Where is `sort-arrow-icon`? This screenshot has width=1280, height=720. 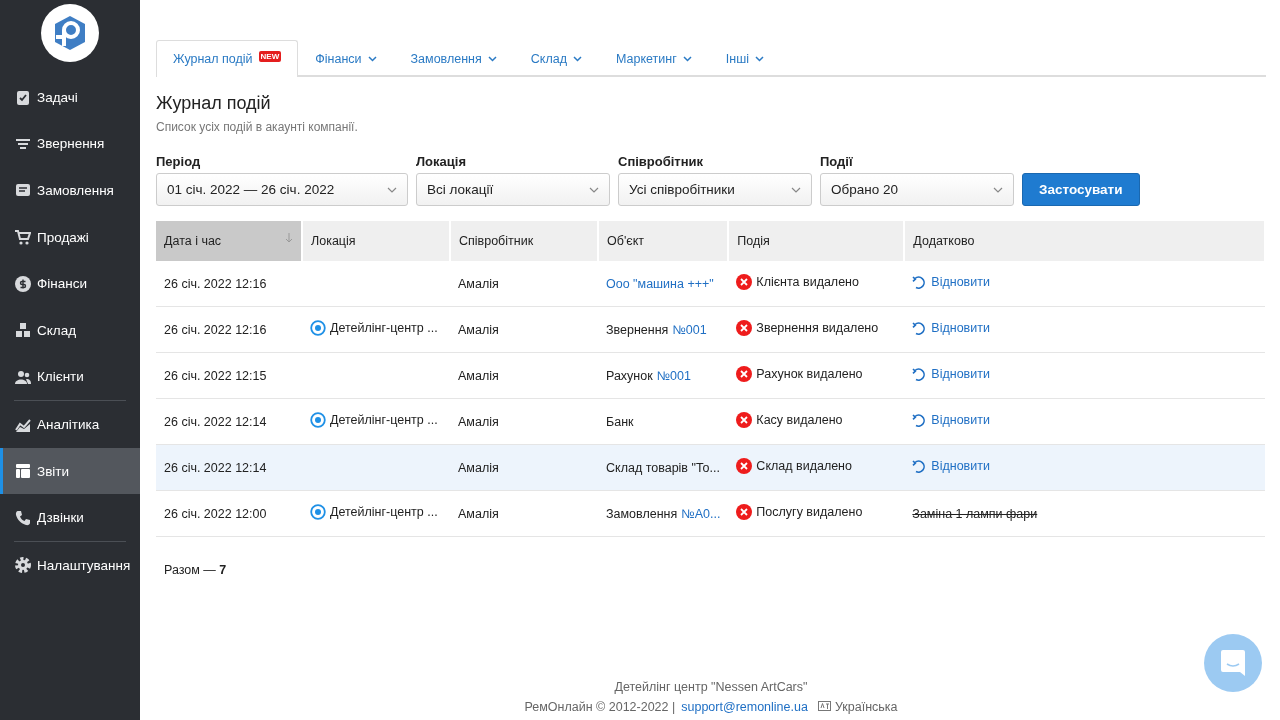
sort-arrow-icon is located at coordinates (289, 238).